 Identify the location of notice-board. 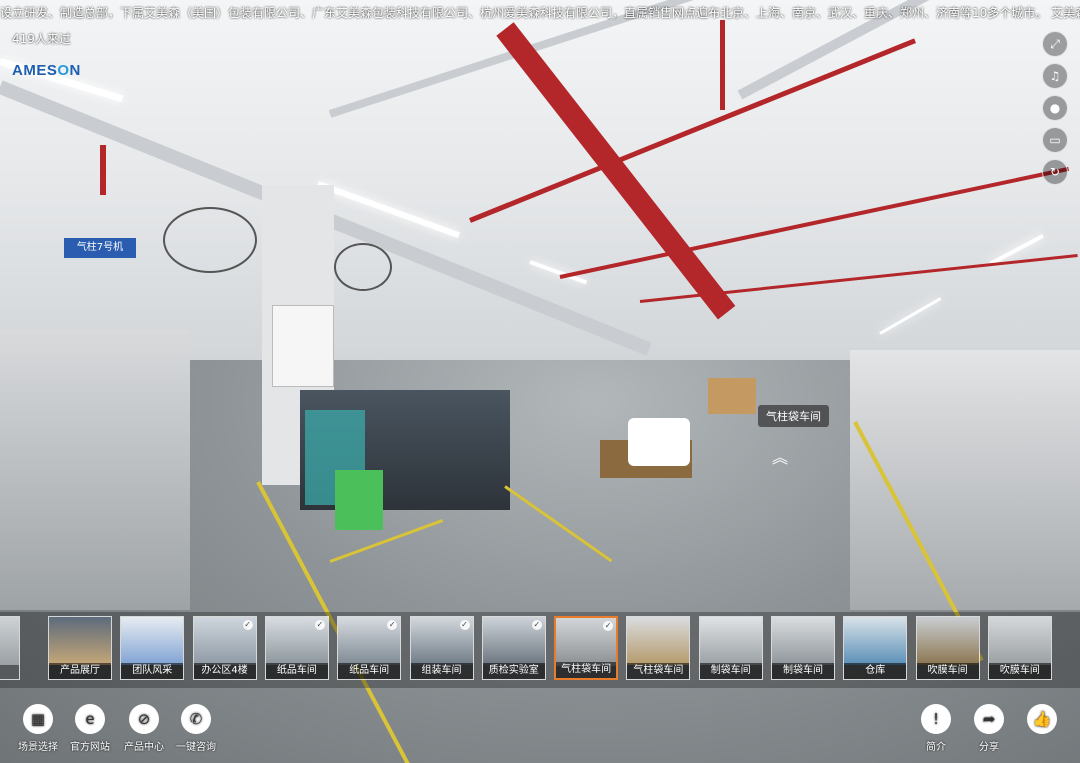
(303, 346).